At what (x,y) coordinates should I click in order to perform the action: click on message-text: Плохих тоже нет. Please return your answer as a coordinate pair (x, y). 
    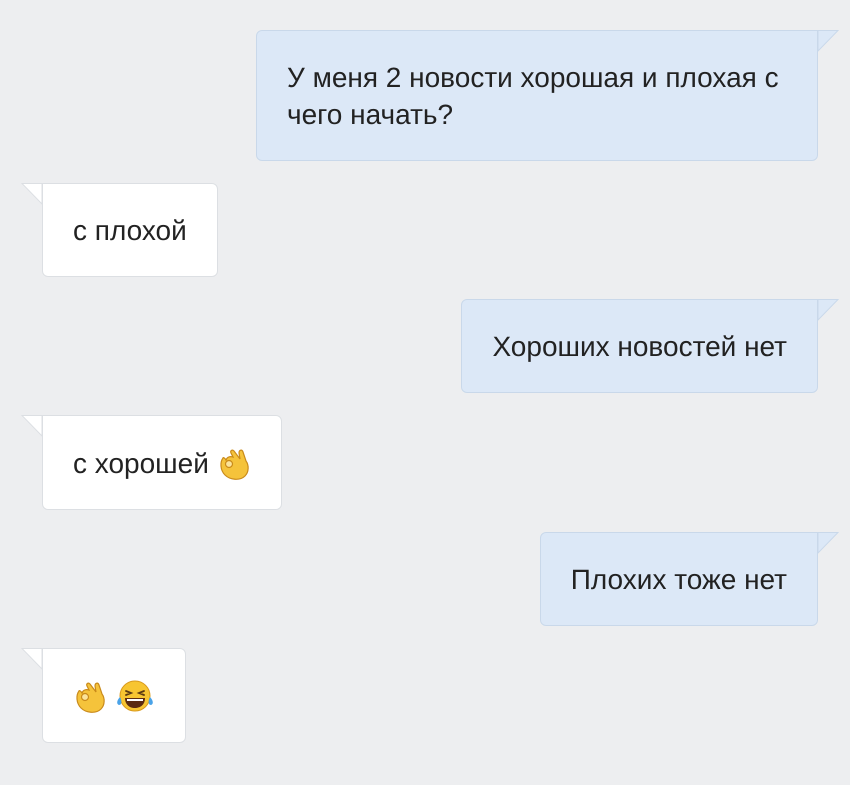
    Looking at the image, I should click on (678, 580).